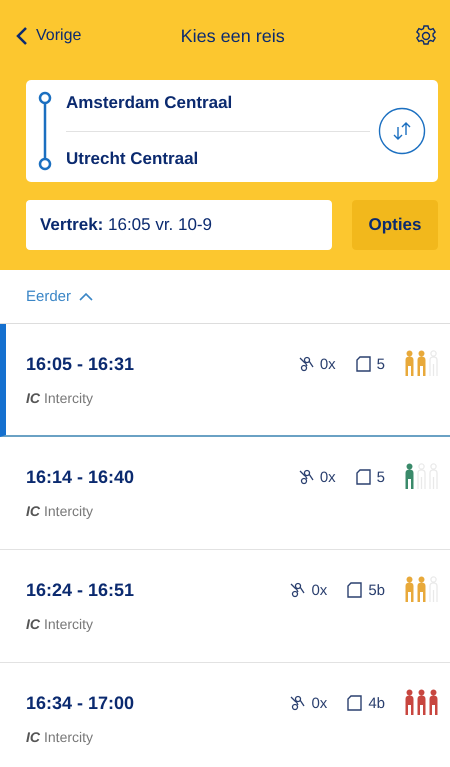 The width and height of the screenshot is (450, 767). What do you see at coordinates (376, 703) in the screenshot?
I see `platform-number: 4b` at bounding box center [376, 703].